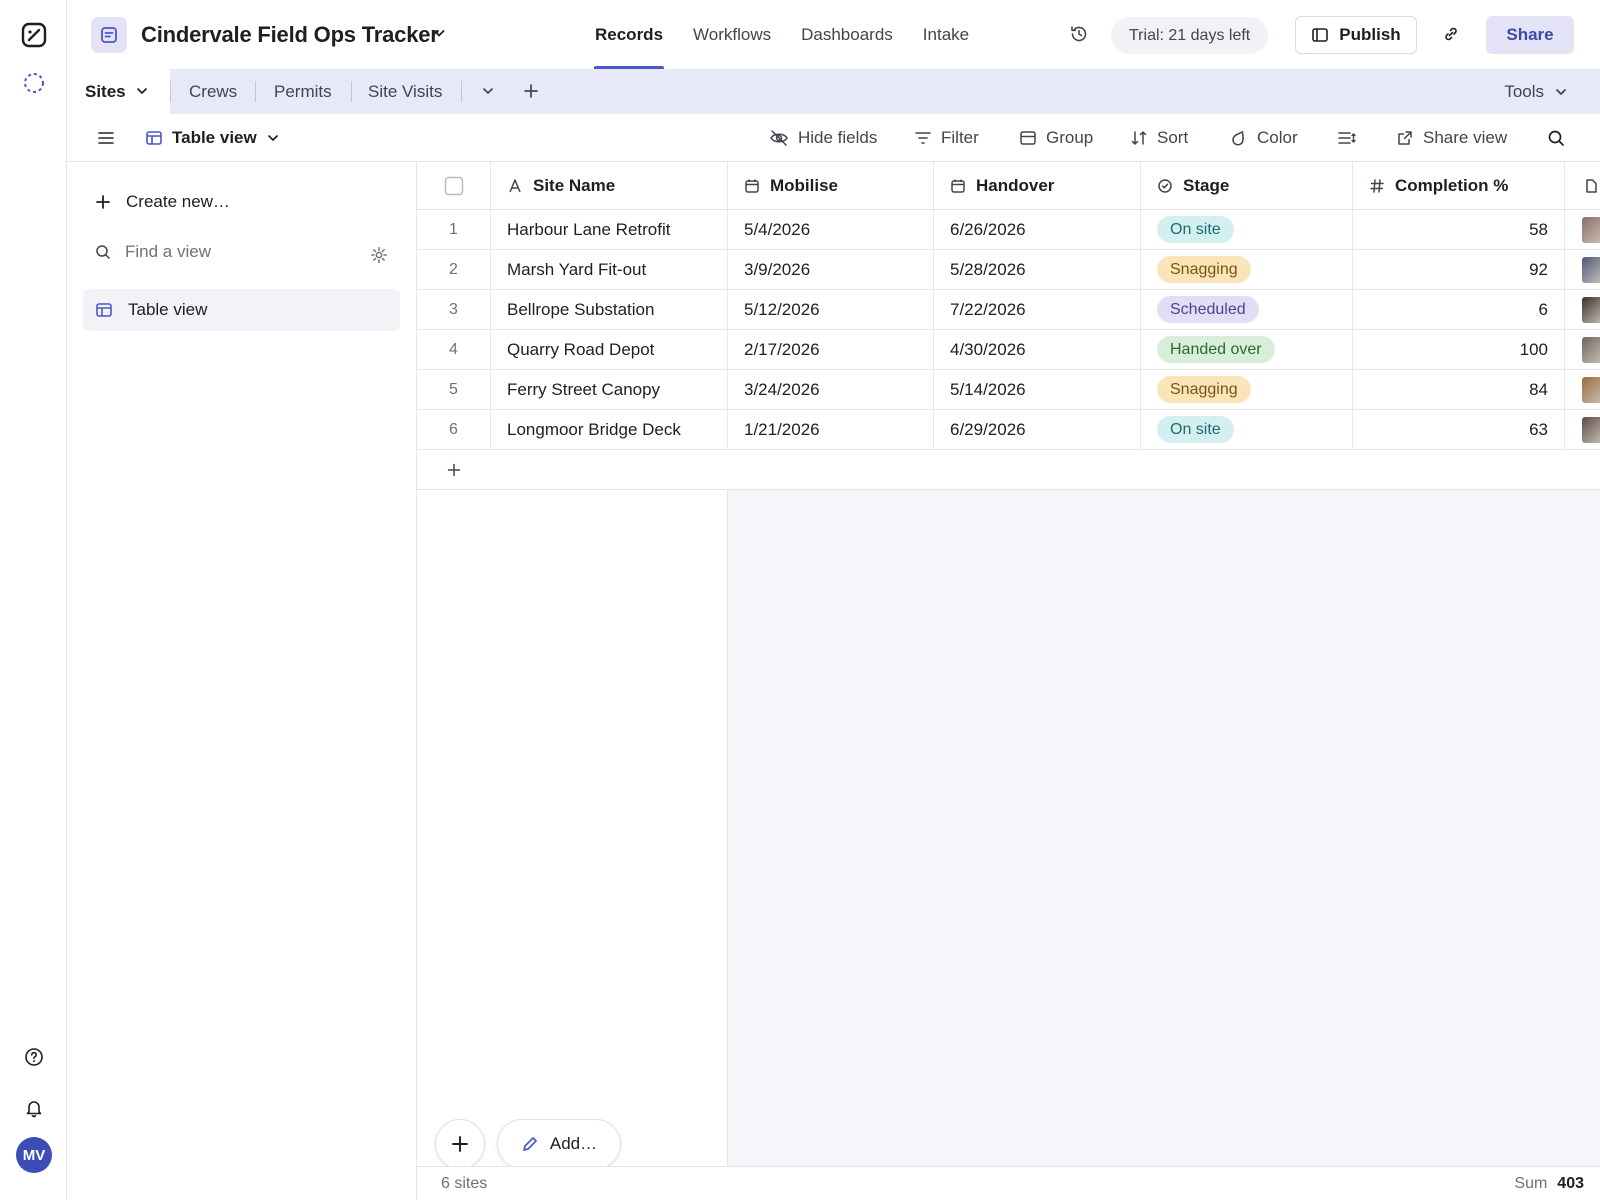  What do you see at coordinates (1247, 185) in the screenshot?
I see `column-header-stage: Stage` at bounding box center [1247, 185].